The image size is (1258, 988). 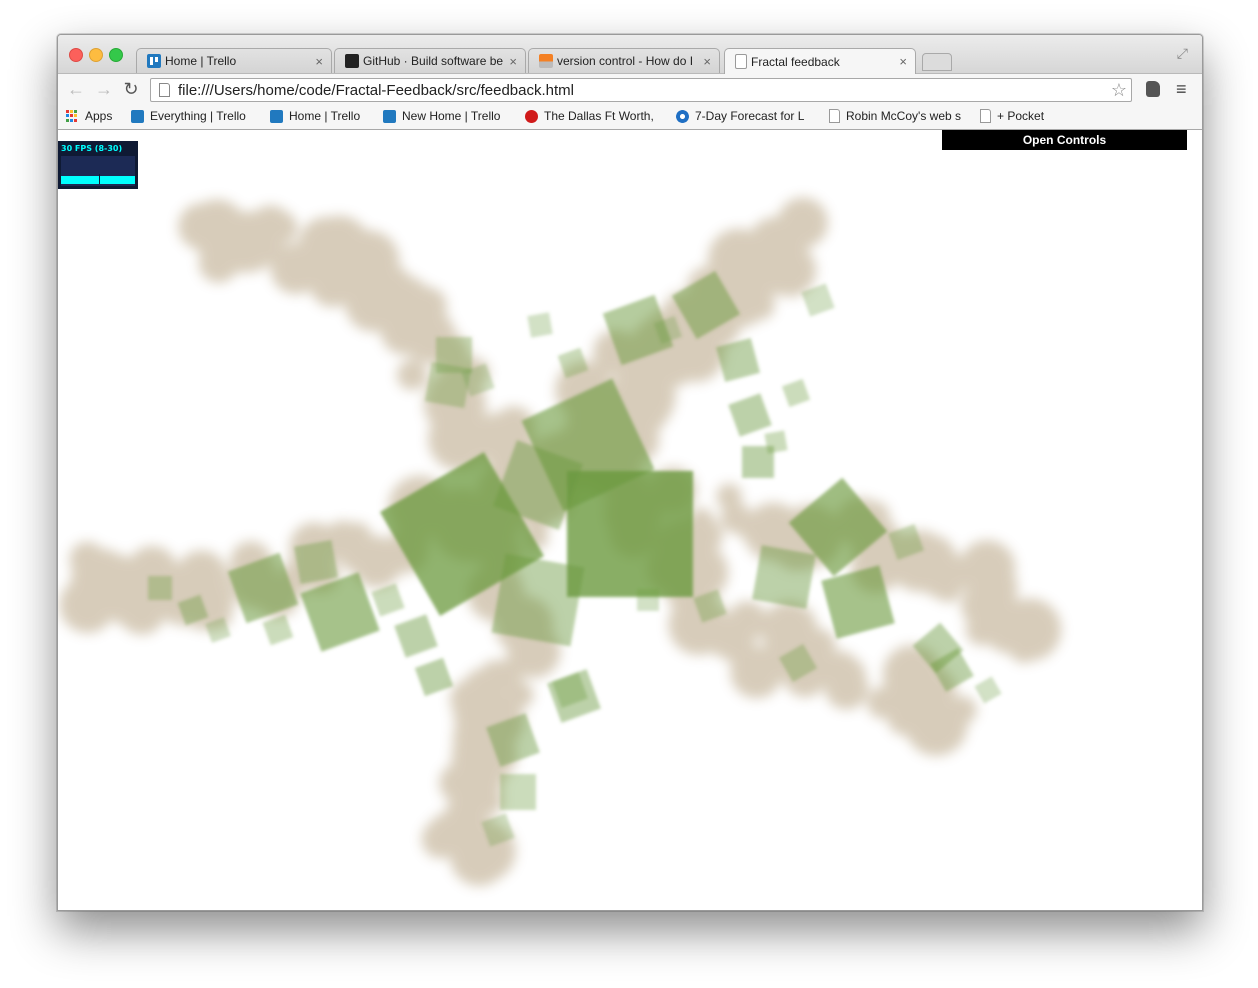 What do you see at coordinates (99, 116) in the screenshot?
I see `bookmark-label: Apps` at bounding box center [99, 116].